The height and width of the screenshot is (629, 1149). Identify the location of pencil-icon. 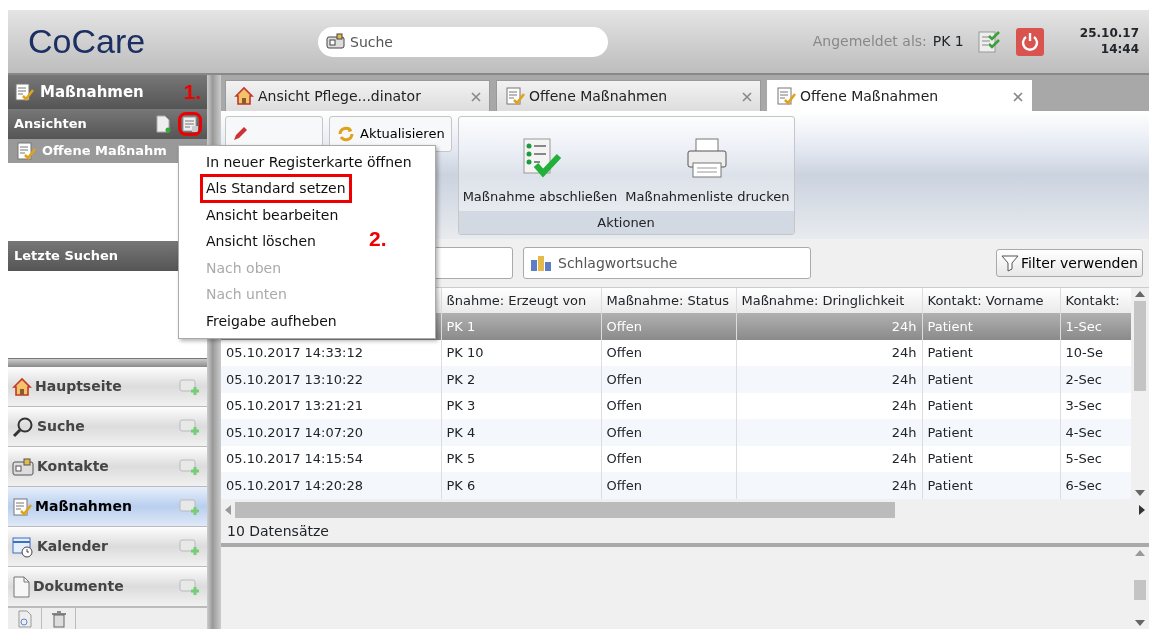
(240, 134).